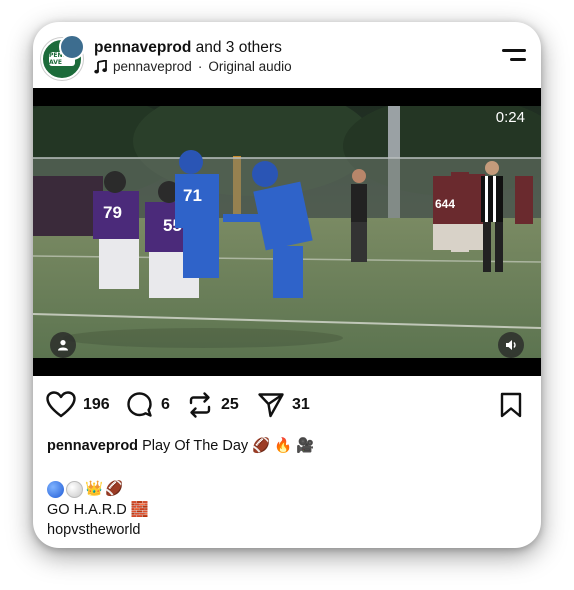  What do you see at coordinates (192, 195) in the screenshot?
I see `jersey-number: 71` at bounding box center [192, 195].